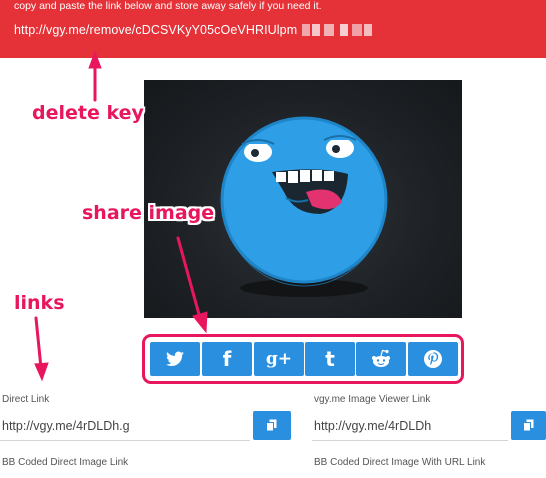 The image size is (546, 478). Describe the element at coordinates (26, 399) in the screenshot. I see `direct-link-label: Direct Link` at that location.